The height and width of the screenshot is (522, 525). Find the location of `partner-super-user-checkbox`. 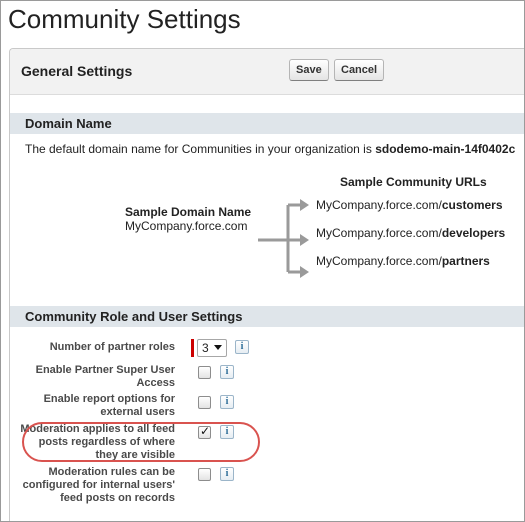

partner-super-user-checkbox is located at coordinates (204, 372).